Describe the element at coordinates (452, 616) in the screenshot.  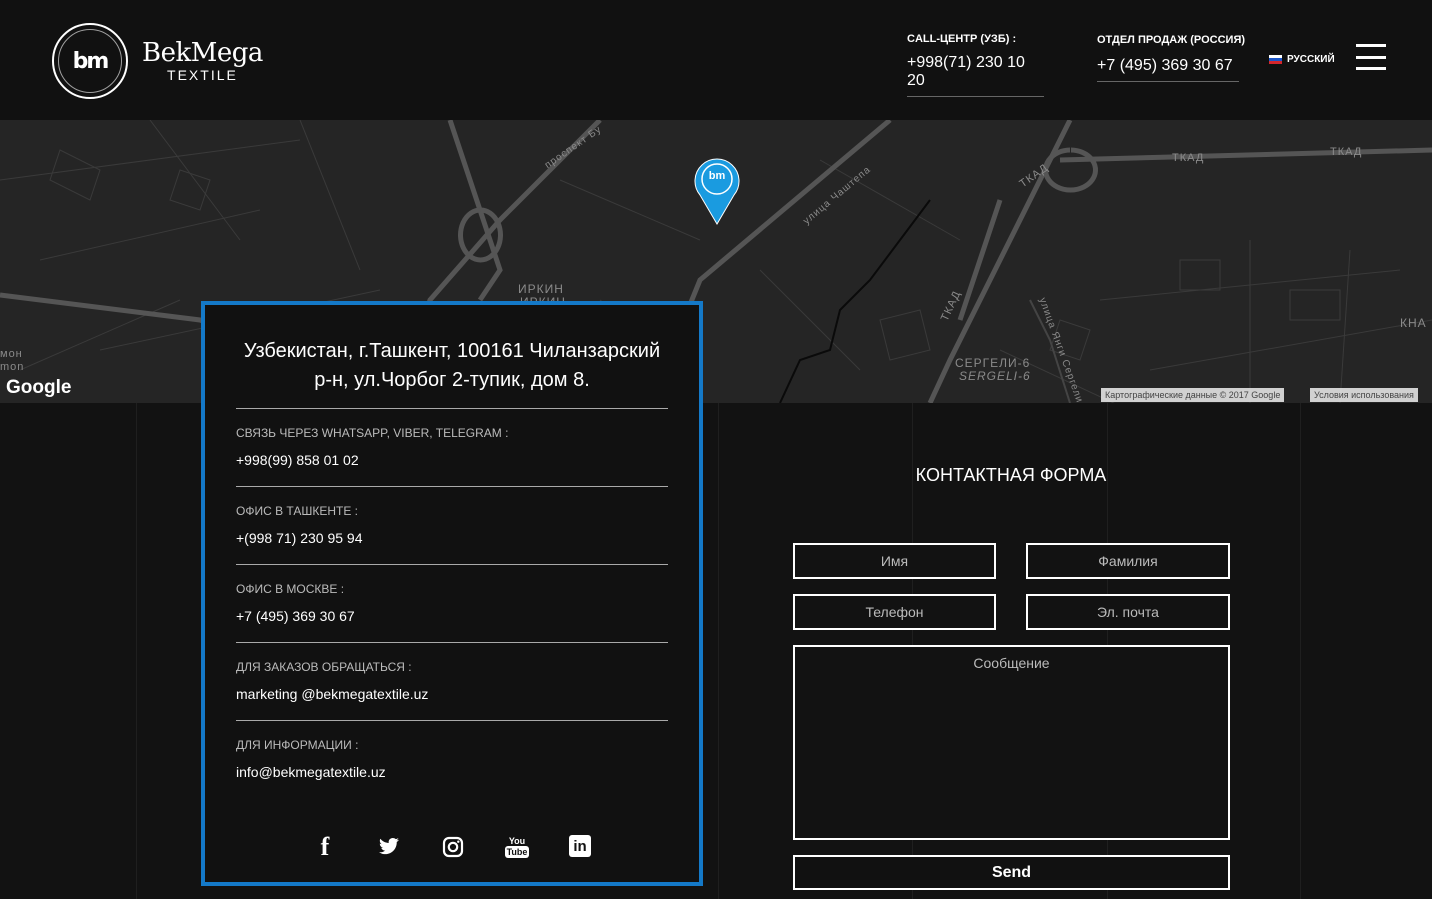
I see `contact-row-value: +7 (495) 369 30 67` at that location.